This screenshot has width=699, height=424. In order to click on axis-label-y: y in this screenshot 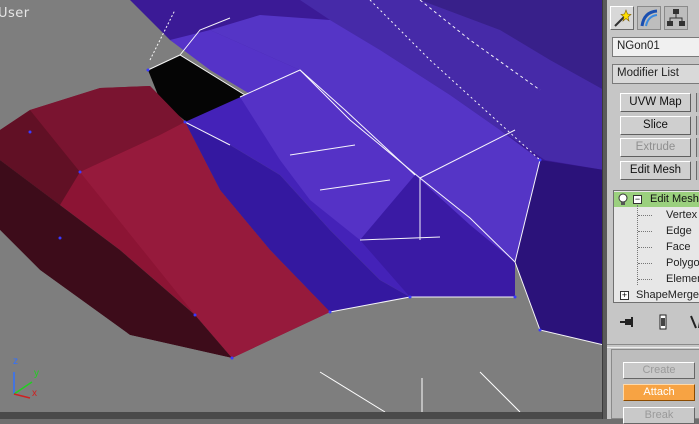, I will do `click(36, 373)`.